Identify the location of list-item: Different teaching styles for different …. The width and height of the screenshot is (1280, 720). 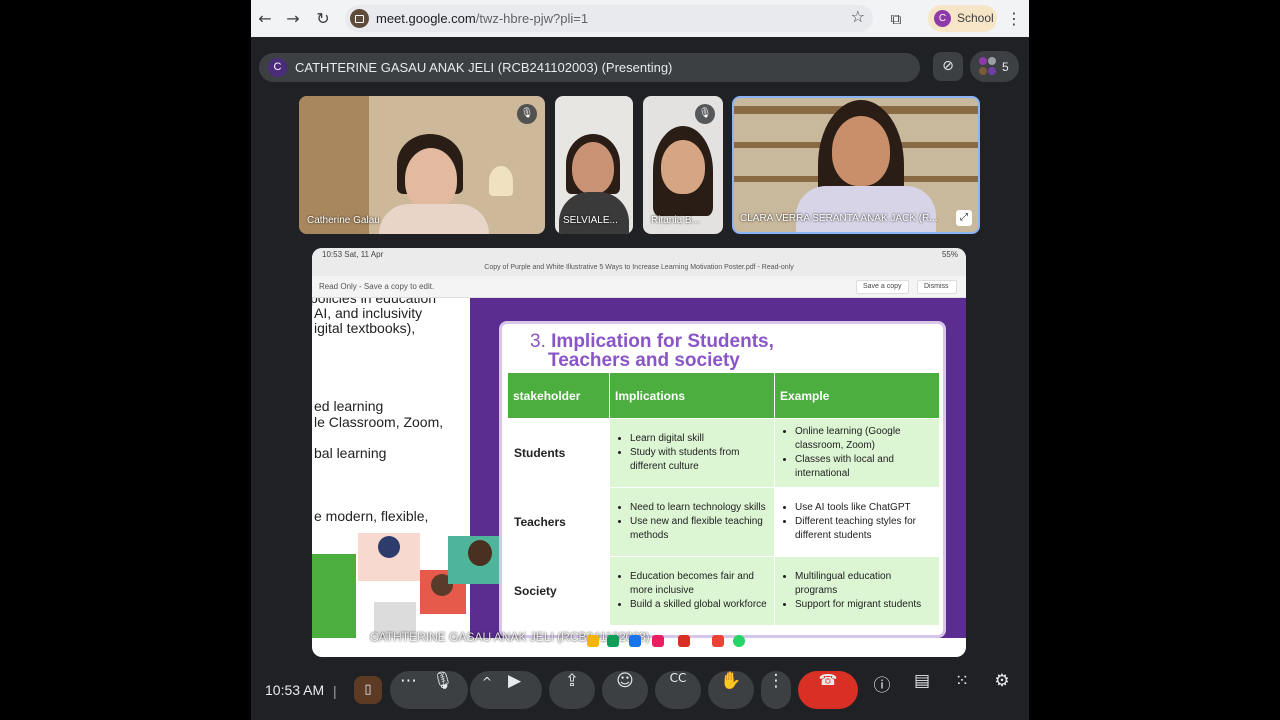
(864, 529).